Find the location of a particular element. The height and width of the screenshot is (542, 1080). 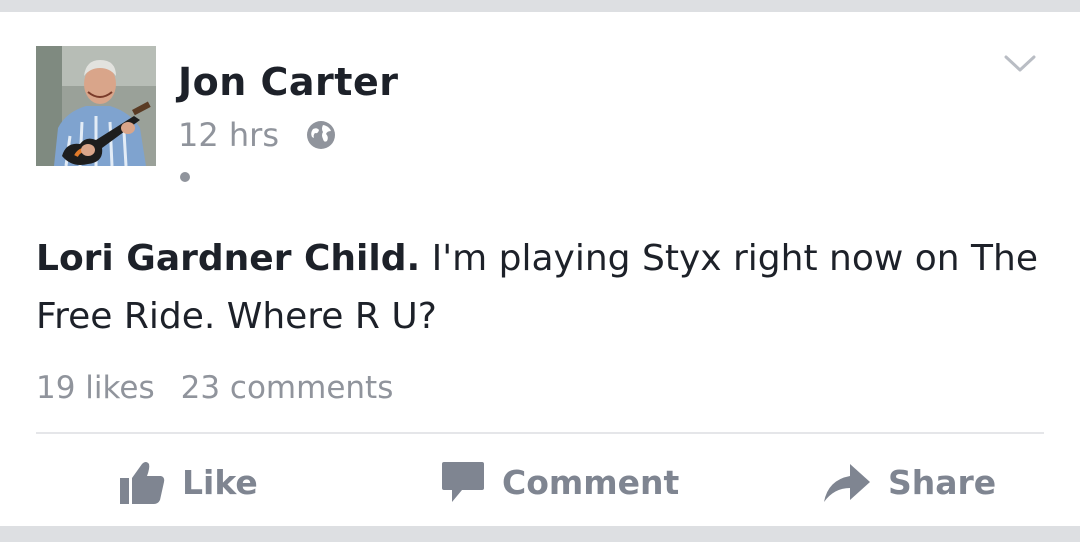

like-button: Like is located at coordinates (188, 482).